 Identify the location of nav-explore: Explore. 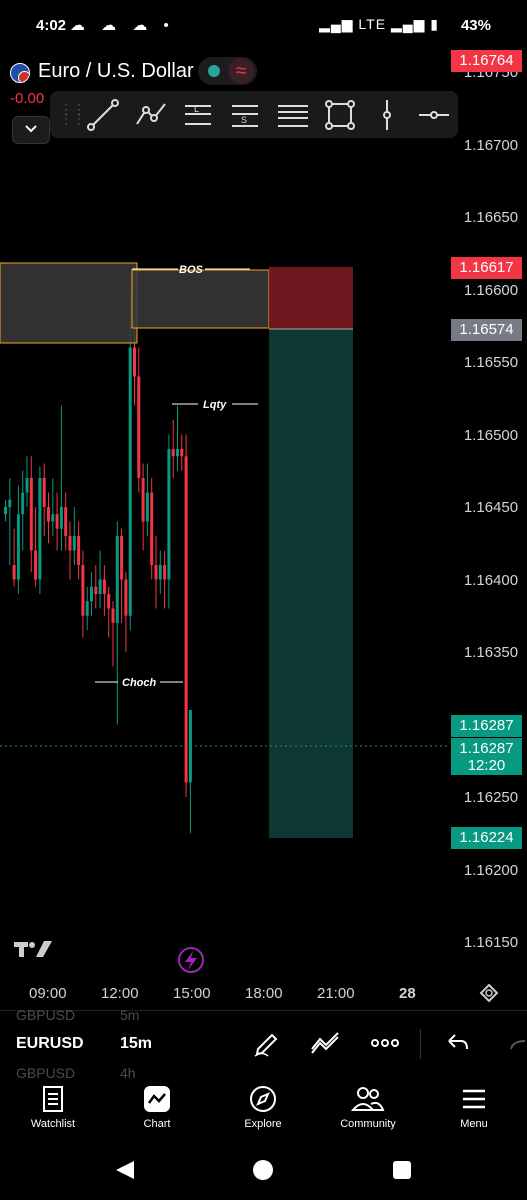
(263, 1107).